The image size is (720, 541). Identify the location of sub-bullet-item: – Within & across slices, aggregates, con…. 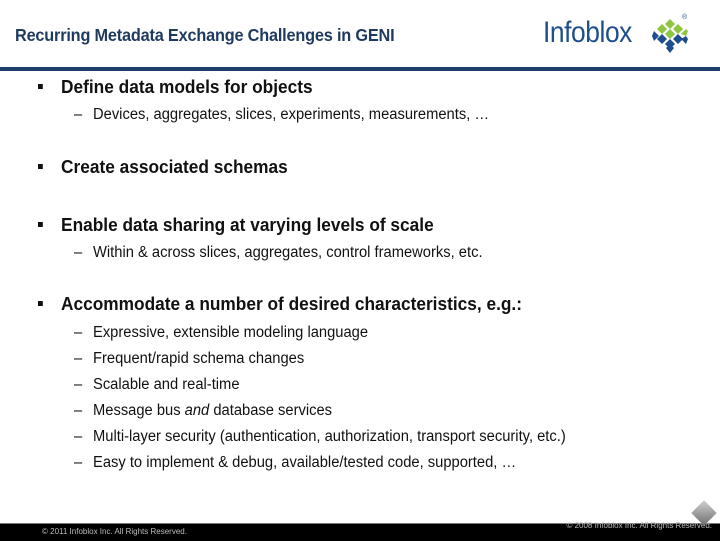
(278, 253).